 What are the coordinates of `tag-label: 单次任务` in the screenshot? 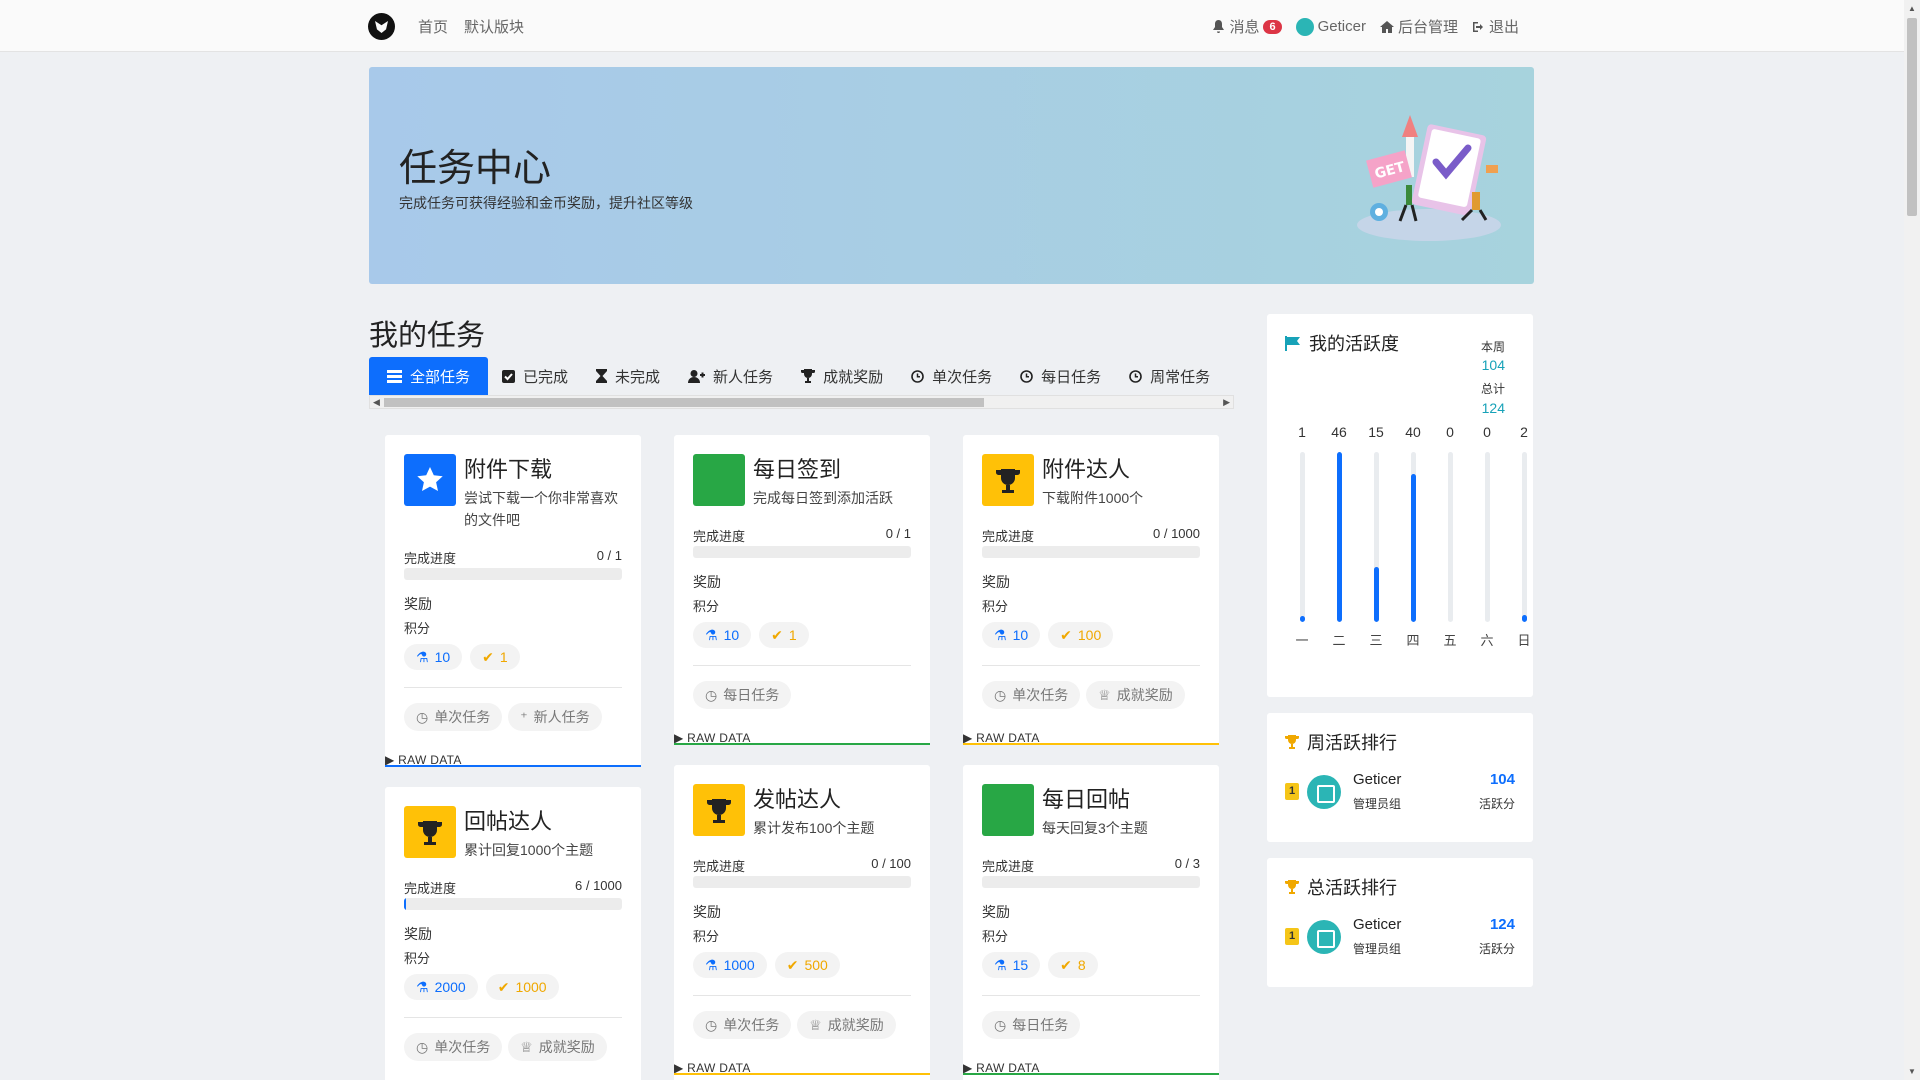 It's located at (1040, 695).